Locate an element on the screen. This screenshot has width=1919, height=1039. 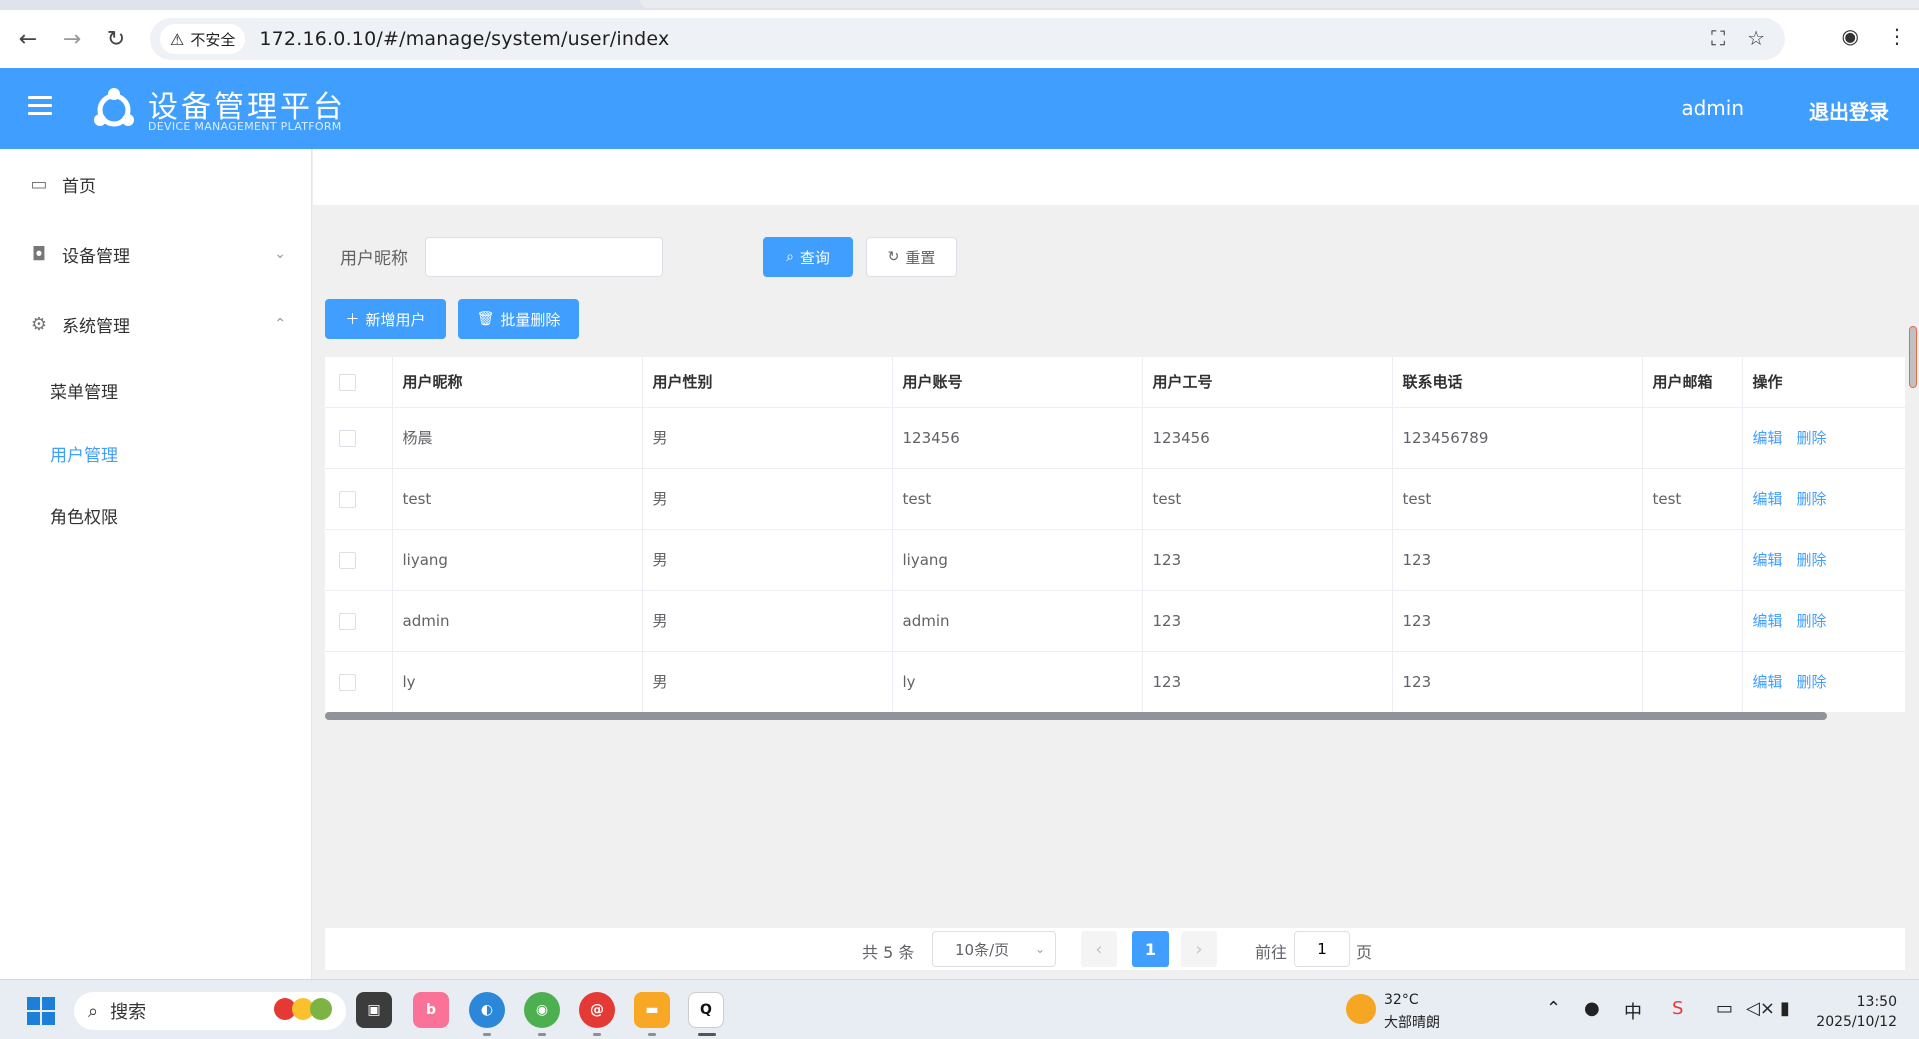
sidebar-item-user-mgmt: 用户管理 is located at coordinates (84, 453).